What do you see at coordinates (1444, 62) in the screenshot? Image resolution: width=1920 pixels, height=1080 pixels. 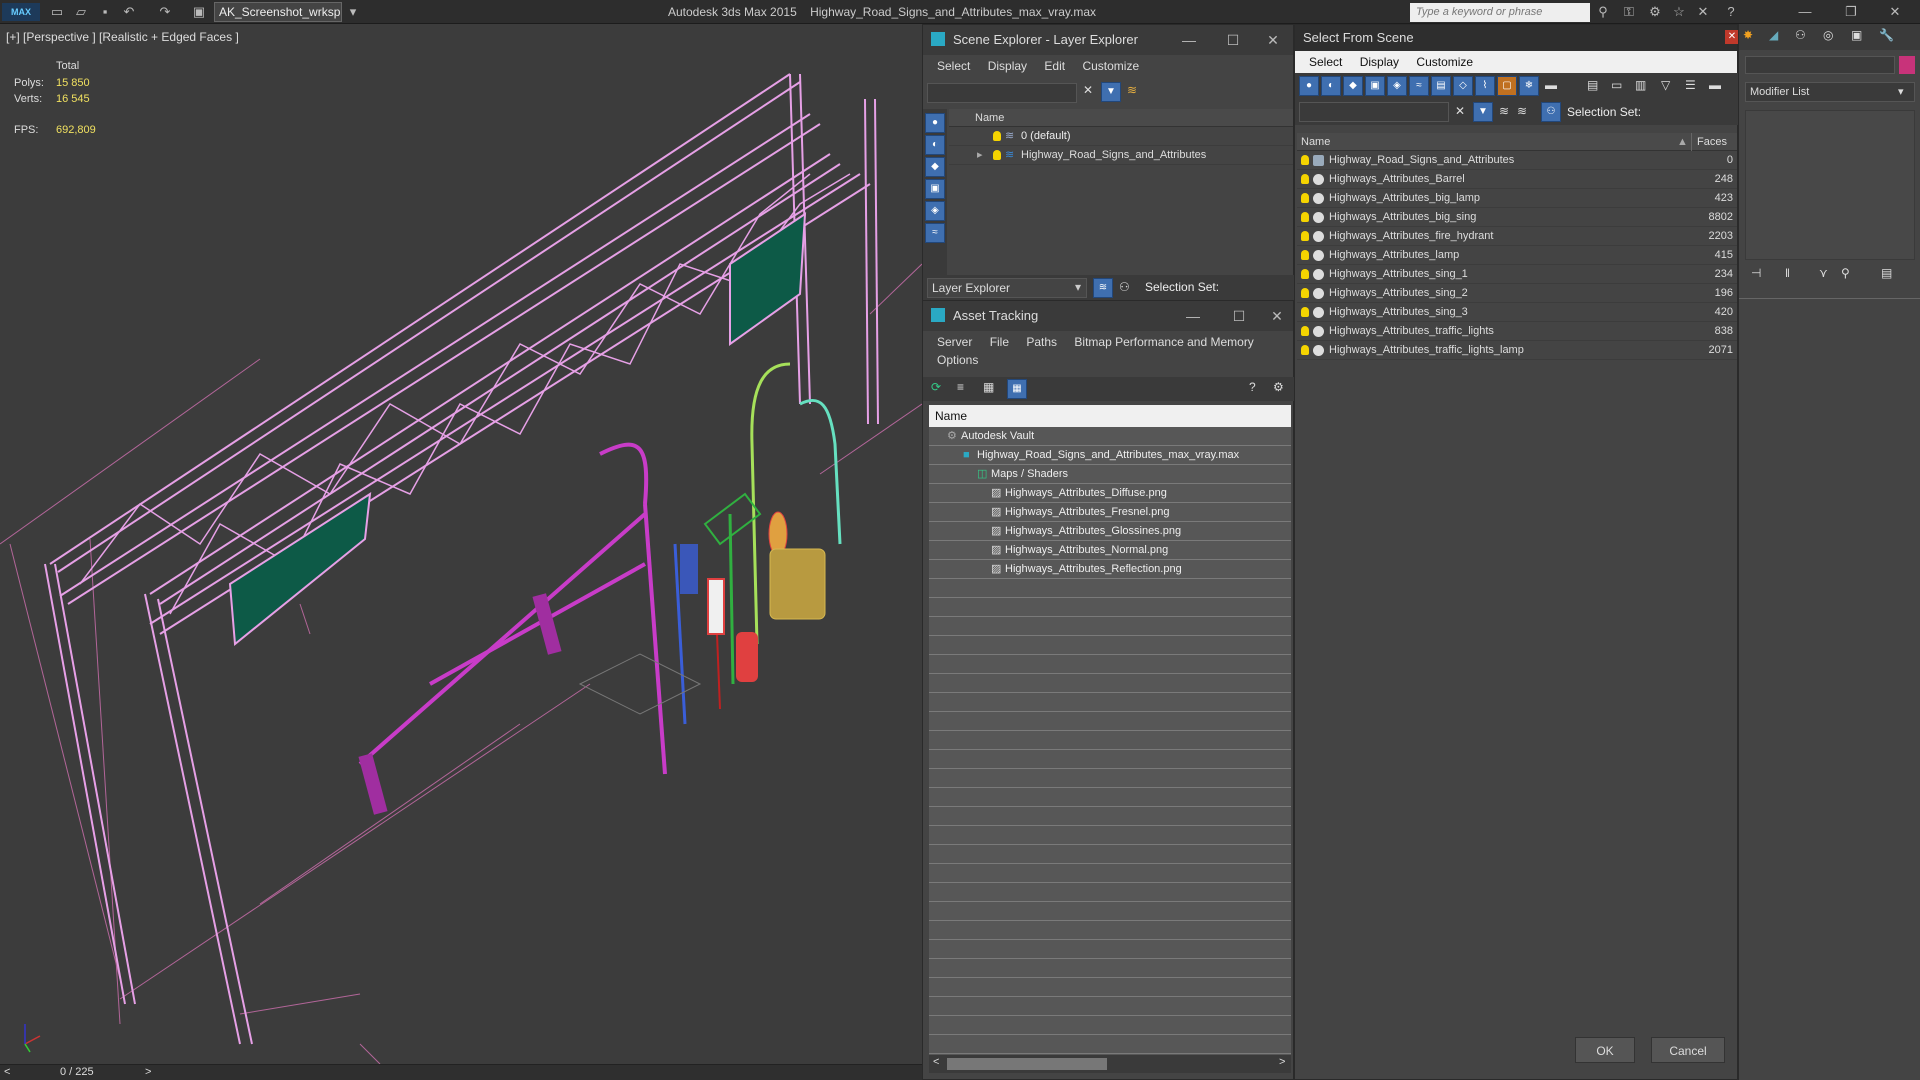 I see `menu-customize: Customize` at bounding box center [1444, 62].